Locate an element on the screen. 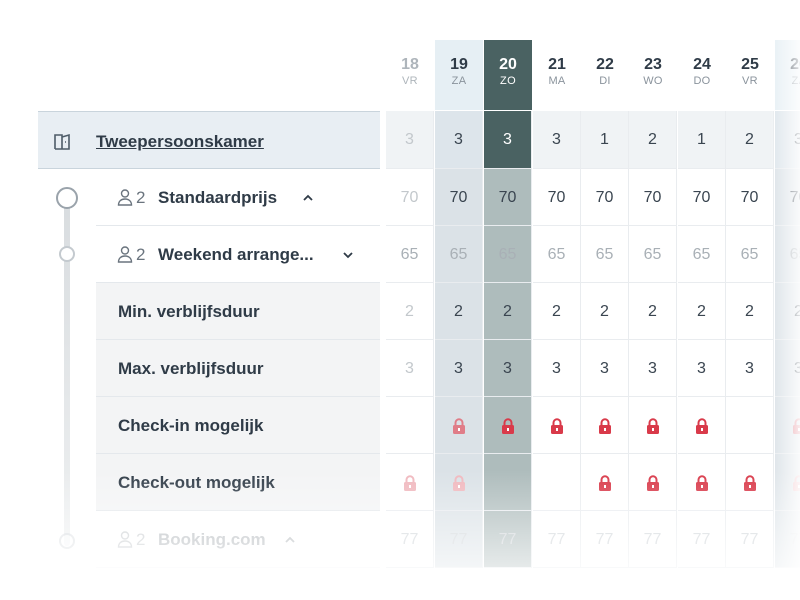 This screenshot has width=800, height=600. room-name-link: Tweepersoonskamer is located at coordinates (180, 142).